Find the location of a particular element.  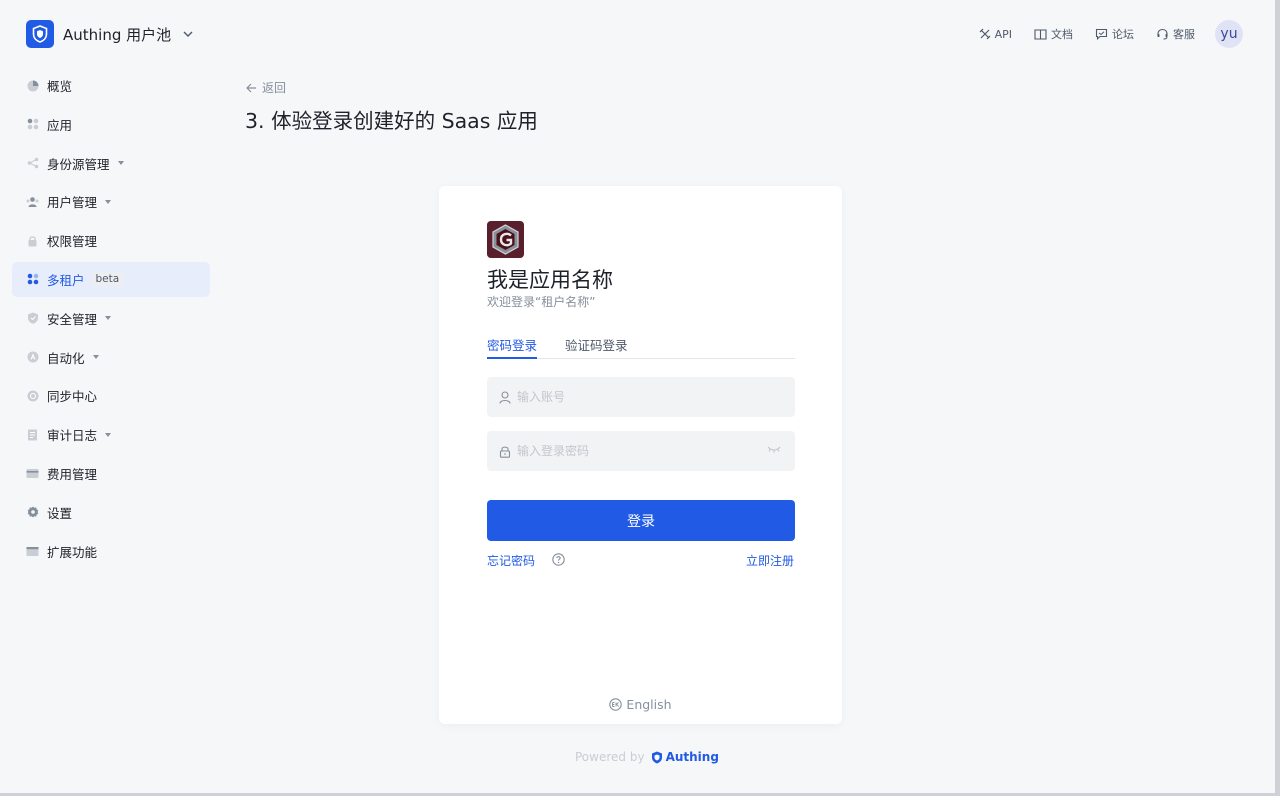

account-field is located at coordinates (641, 397).